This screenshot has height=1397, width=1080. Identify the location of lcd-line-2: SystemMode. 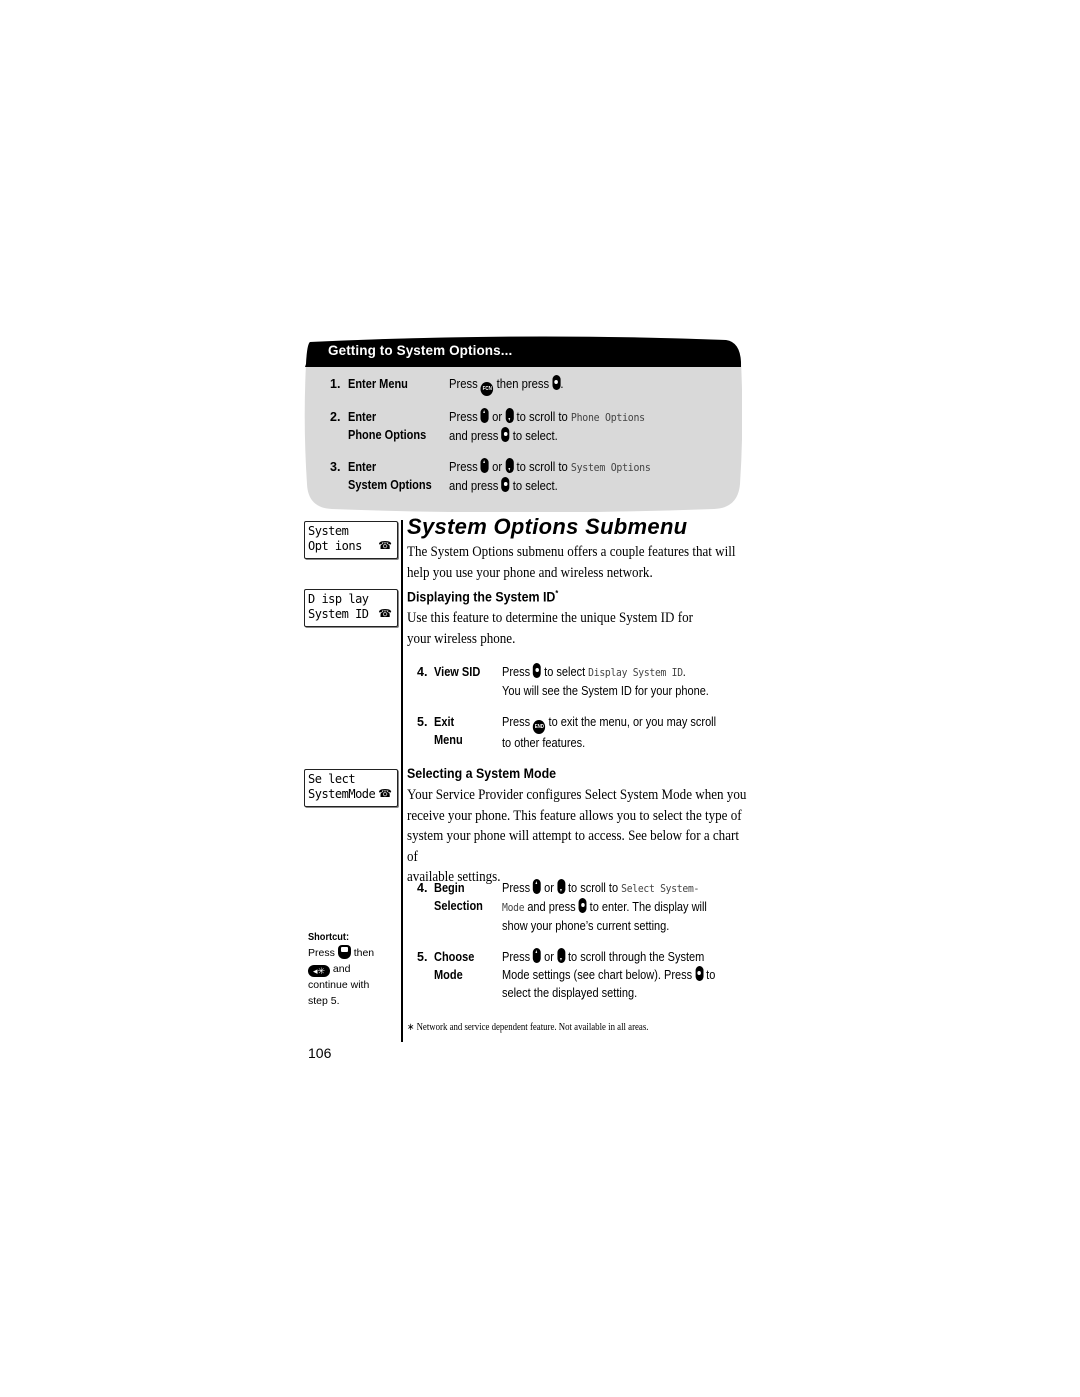
(342, 794).